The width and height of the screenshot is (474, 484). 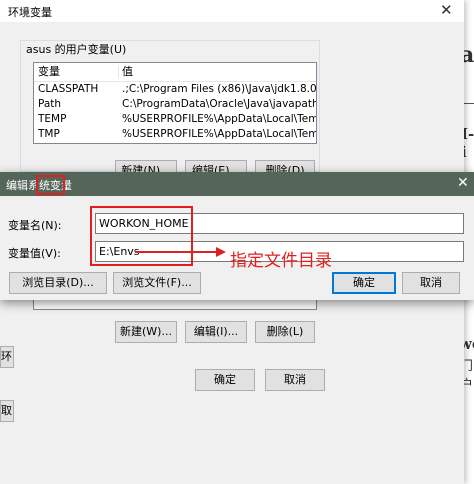 I want to click on annotation-text: 指定文件目录, so click(x=281, y=261).